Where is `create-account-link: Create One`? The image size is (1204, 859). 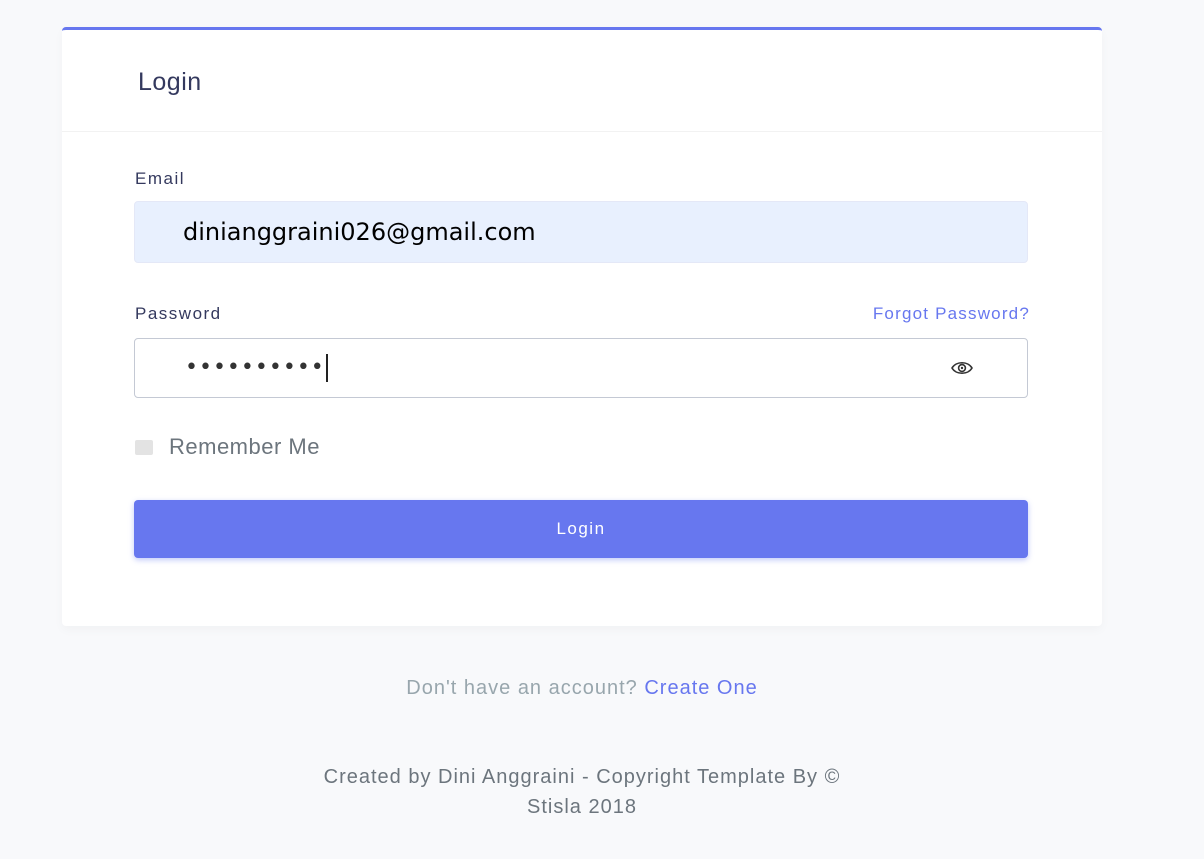
create-account-link: Create One is located at coordinates (700, 688).